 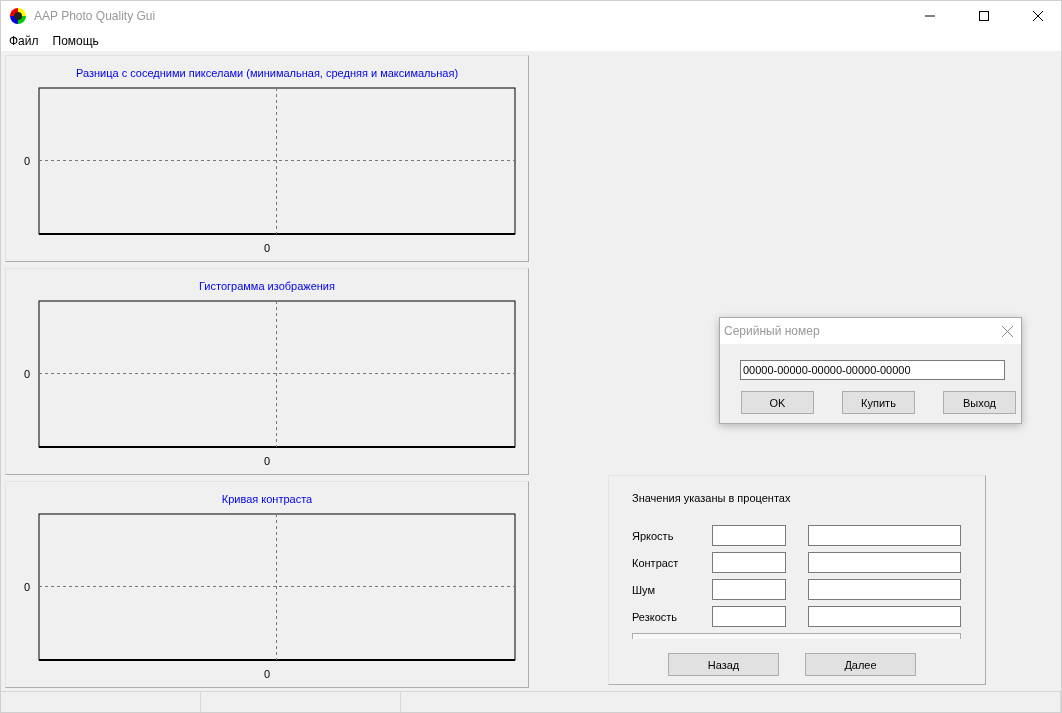 I want to click on chart-title: Кривая контраста, so click(x=267, y=500).